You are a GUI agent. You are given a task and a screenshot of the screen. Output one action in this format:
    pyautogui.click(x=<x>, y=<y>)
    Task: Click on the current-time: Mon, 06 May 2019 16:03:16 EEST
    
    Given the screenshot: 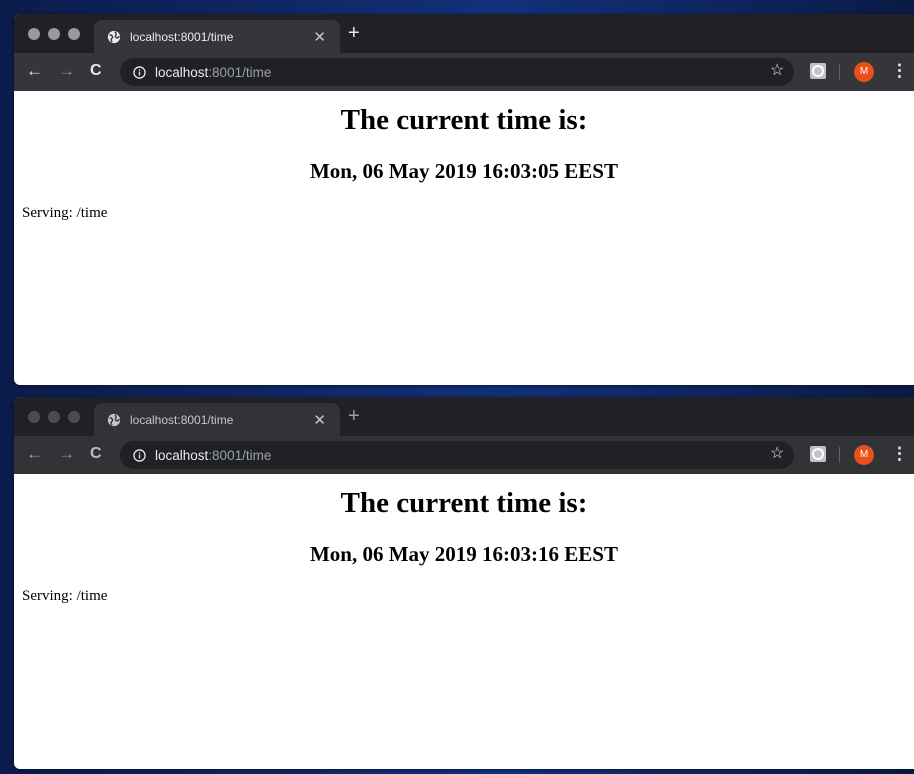 What is the action you would take?
    pyautogui.click(x=463, y=554)
    